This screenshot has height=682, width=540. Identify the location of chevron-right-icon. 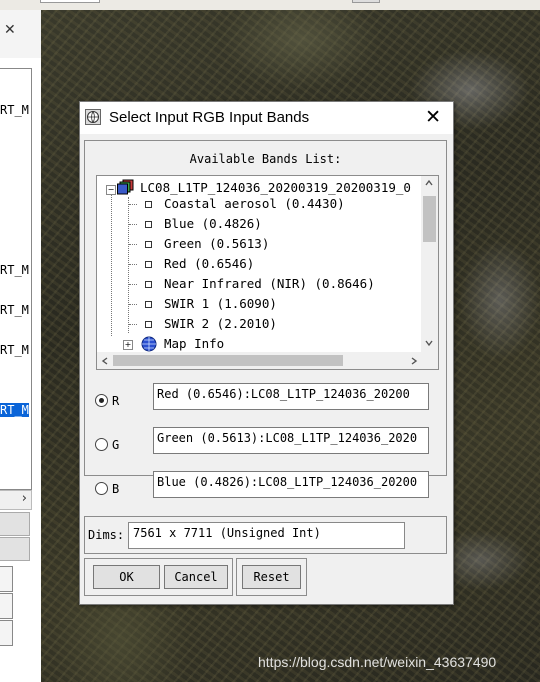
(414, 361).